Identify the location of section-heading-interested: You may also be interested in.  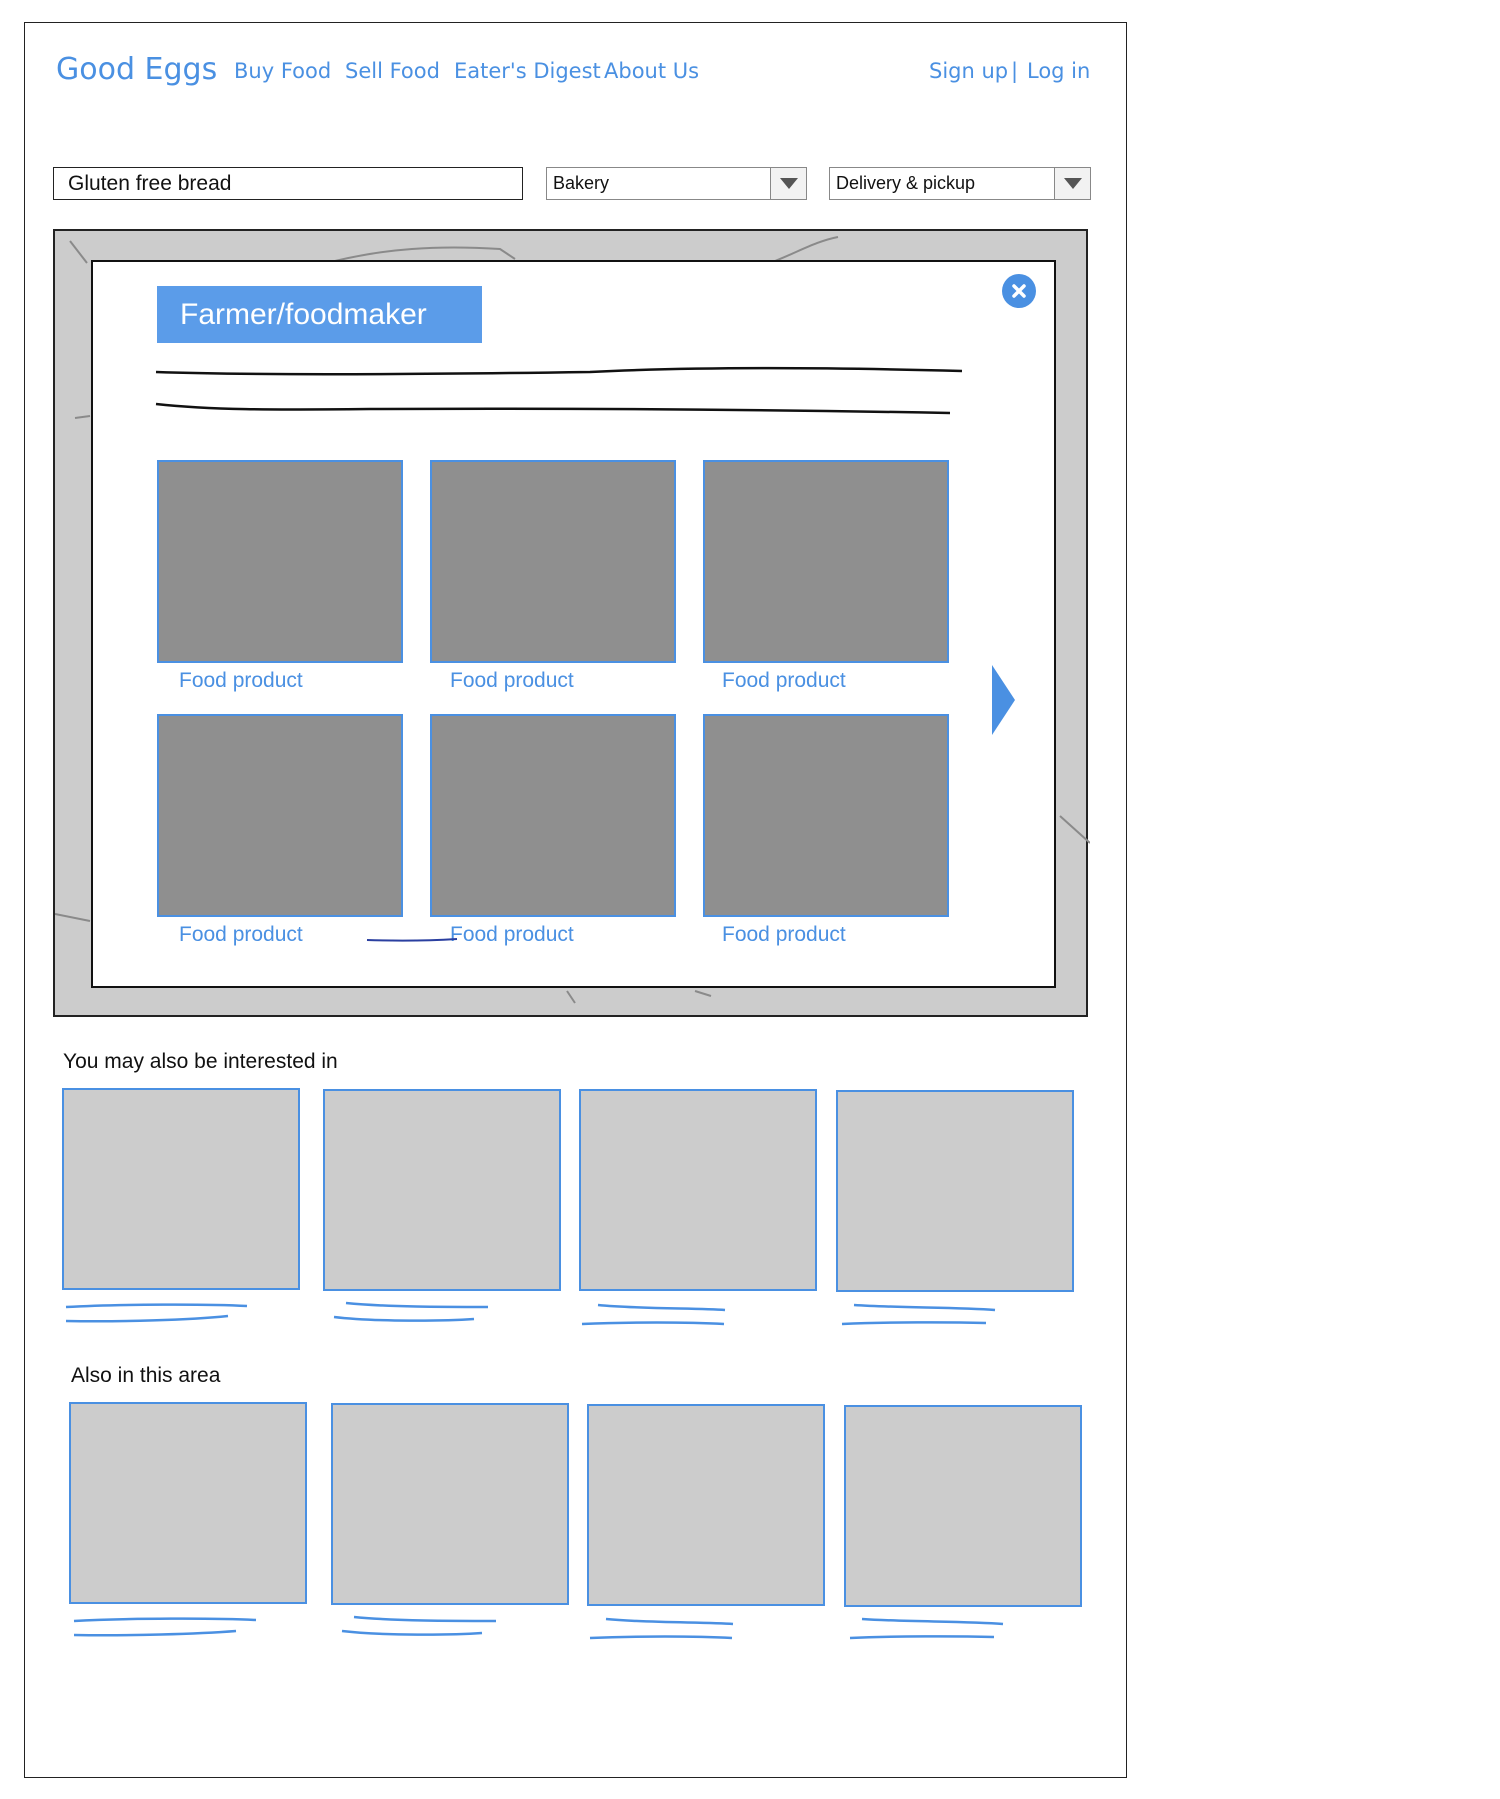
(200, 1061).